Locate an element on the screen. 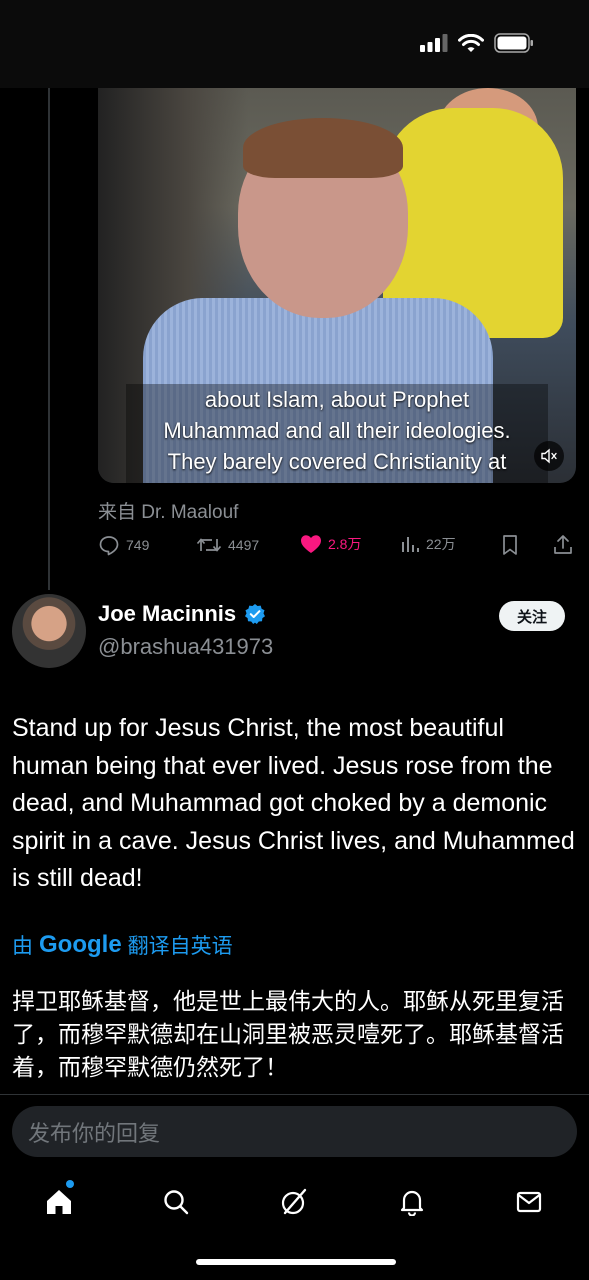  heart-filled-icon is located at coordinates (311, 544).